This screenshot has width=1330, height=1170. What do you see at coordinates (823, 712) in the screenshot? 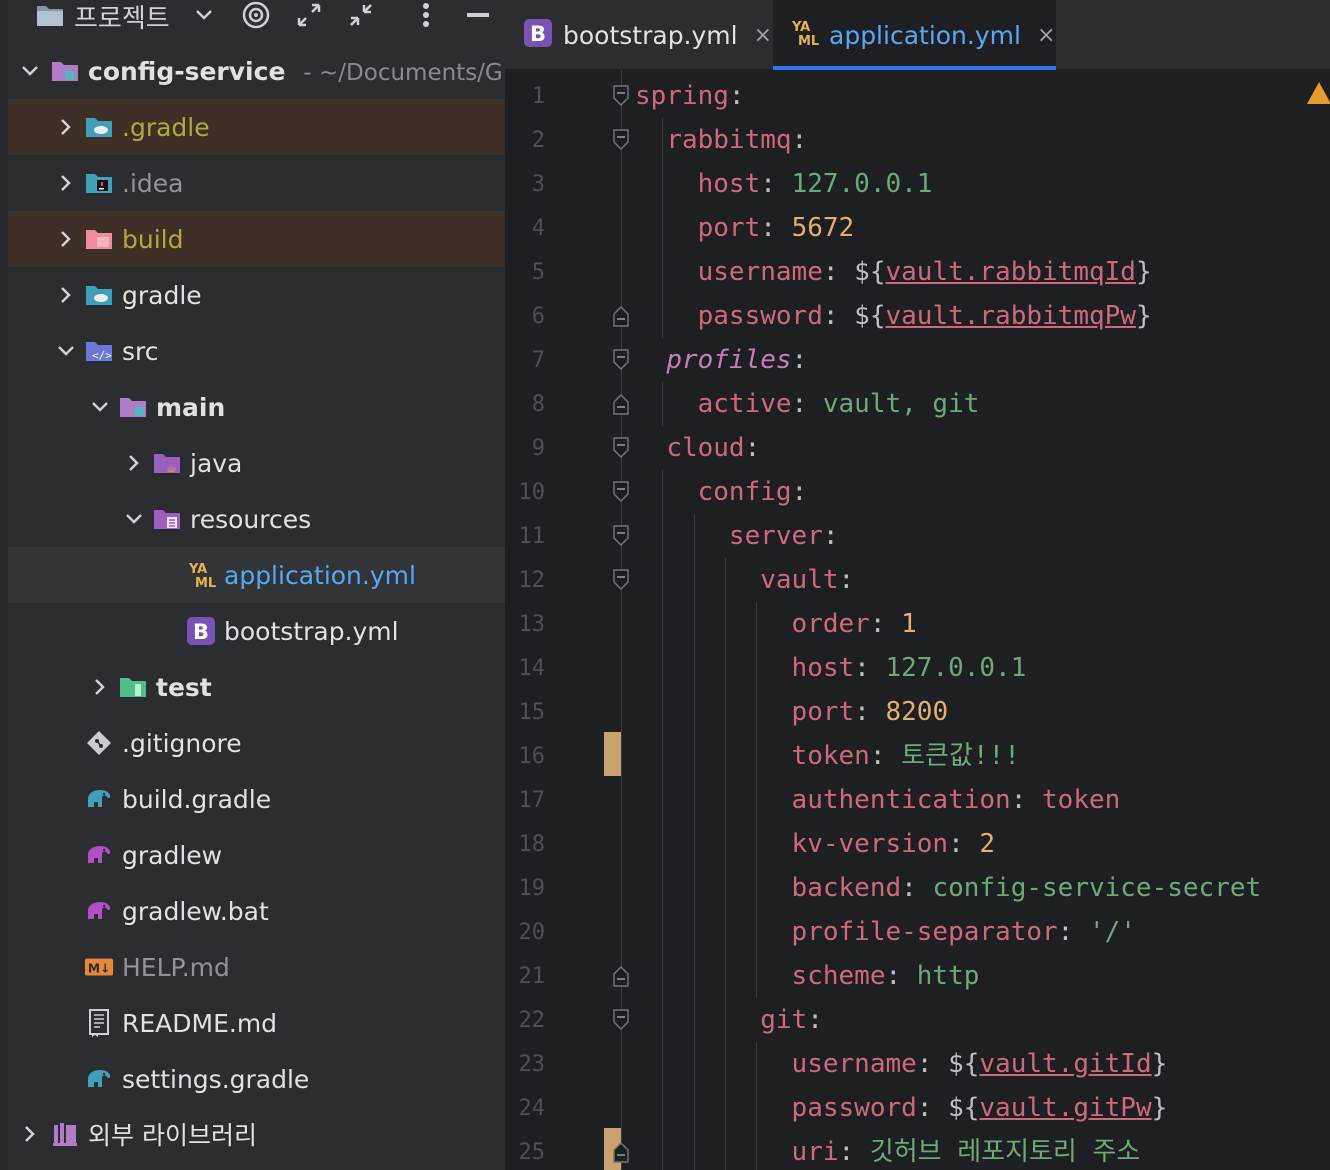
I see `code-token: port` at bounding box center [823, 712].